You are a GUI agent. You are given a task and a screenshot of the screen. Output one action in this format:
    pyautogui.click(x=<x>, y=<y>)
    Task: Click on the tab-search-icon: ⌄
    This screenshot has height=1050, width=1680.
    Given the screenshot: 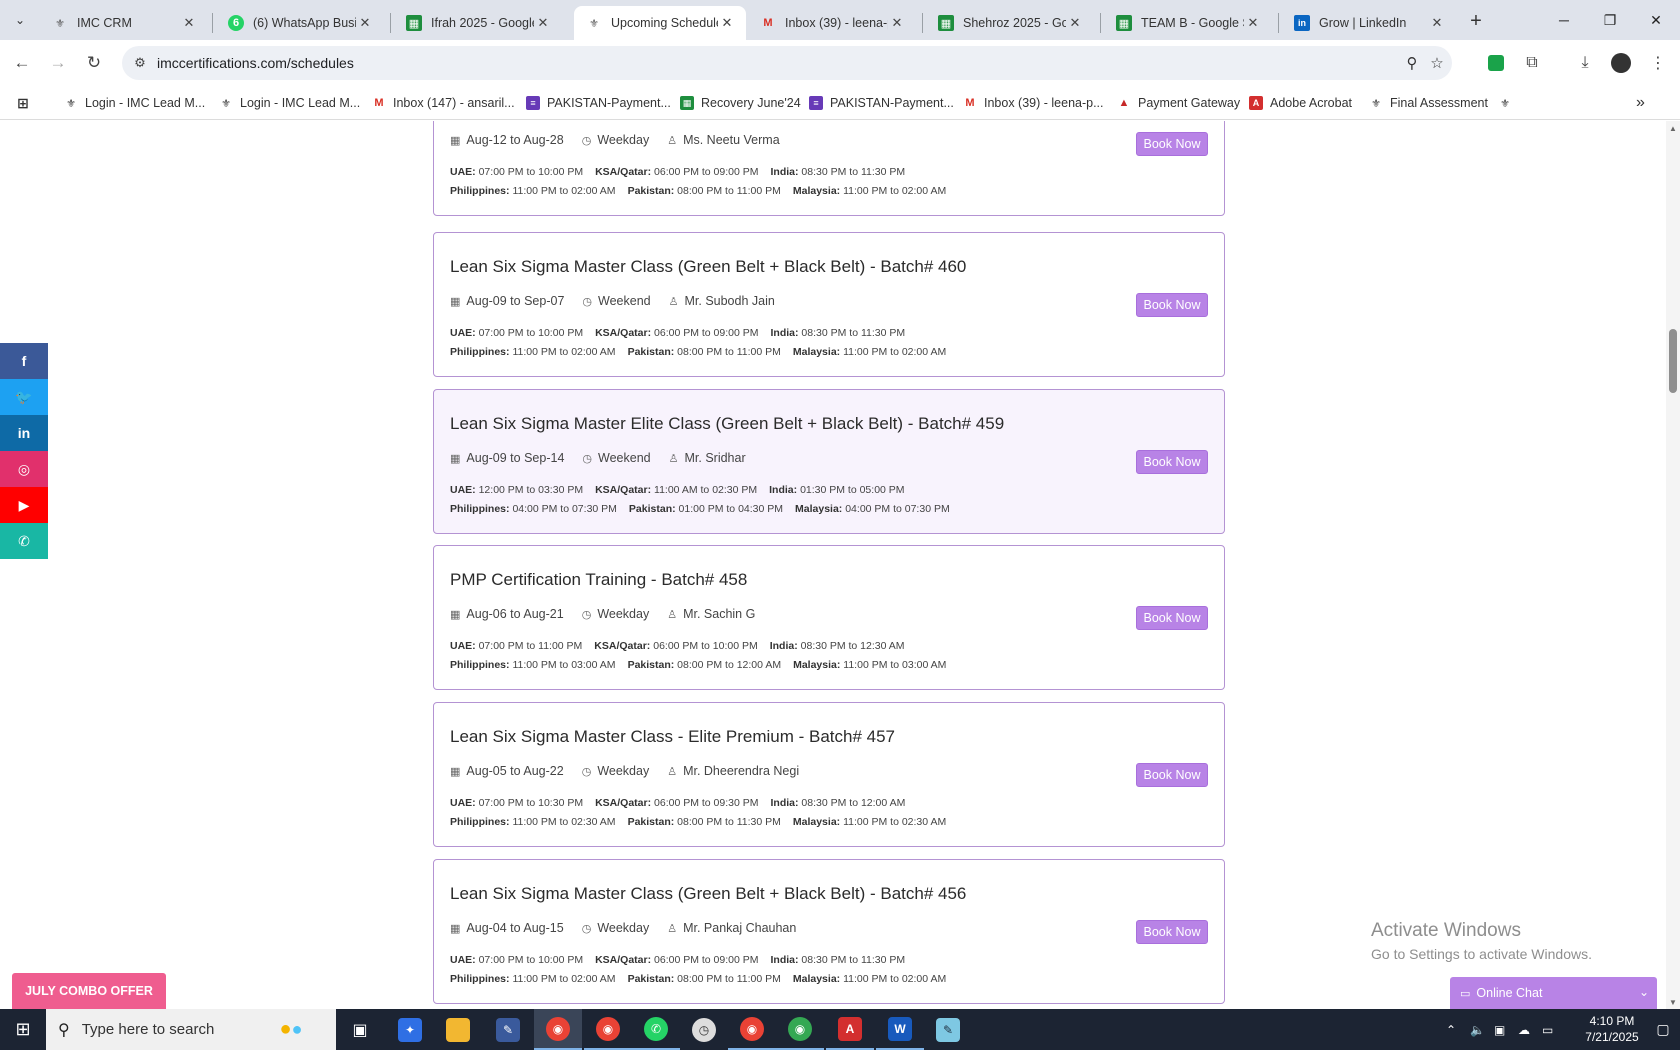 What is the action you would take?
    pyautogui.click(x=20, y=20)
    